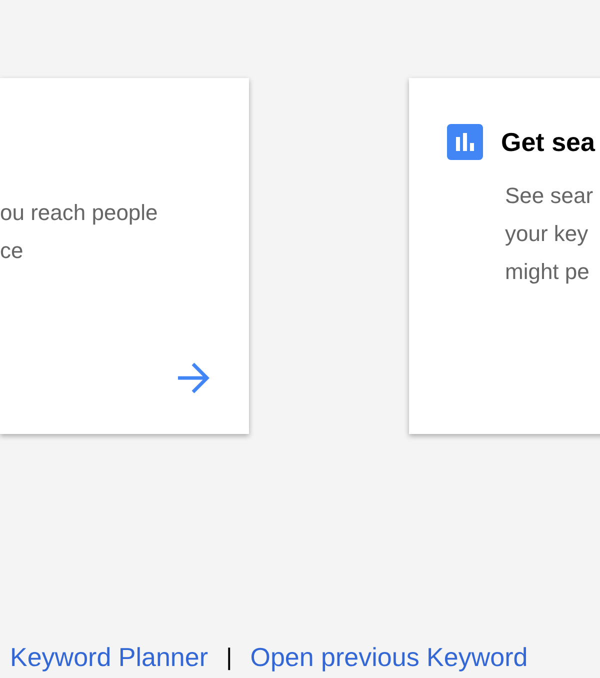 The image size is (600, 678). Describe the element at coordinates (109, 657) in the screenshot. I see `footer-link: Keyword Planner` at that location.